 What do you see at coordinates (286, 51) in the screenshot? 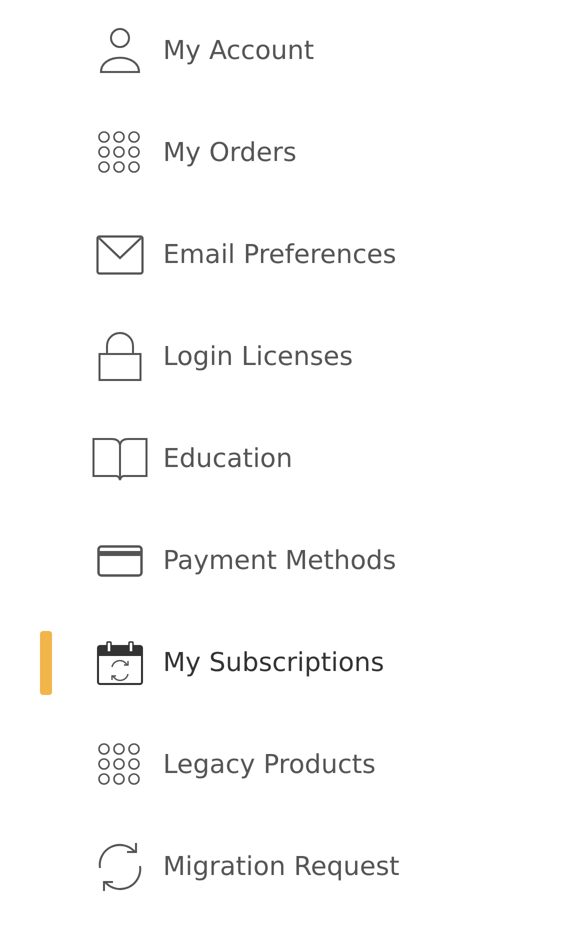
I see `menu-item: My Account` at bounding box center [286, 51].